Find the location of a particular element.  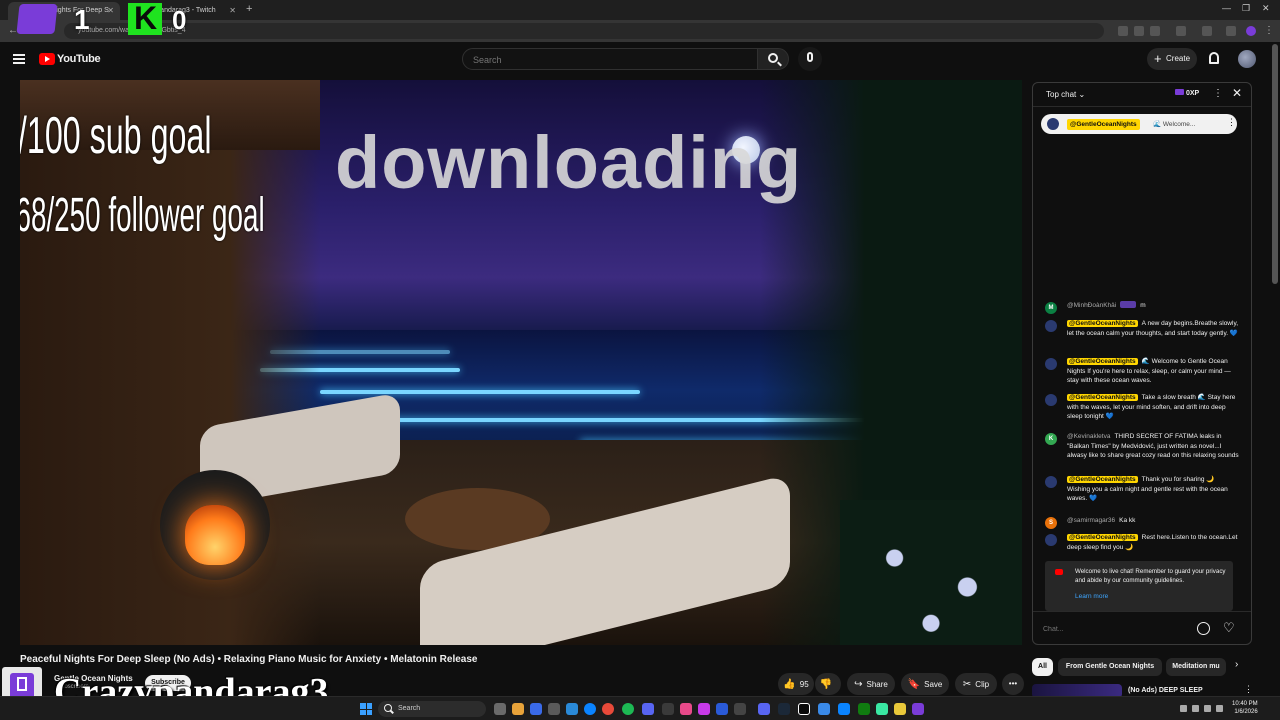

profile-icon is located at coordinates (1251, 31).